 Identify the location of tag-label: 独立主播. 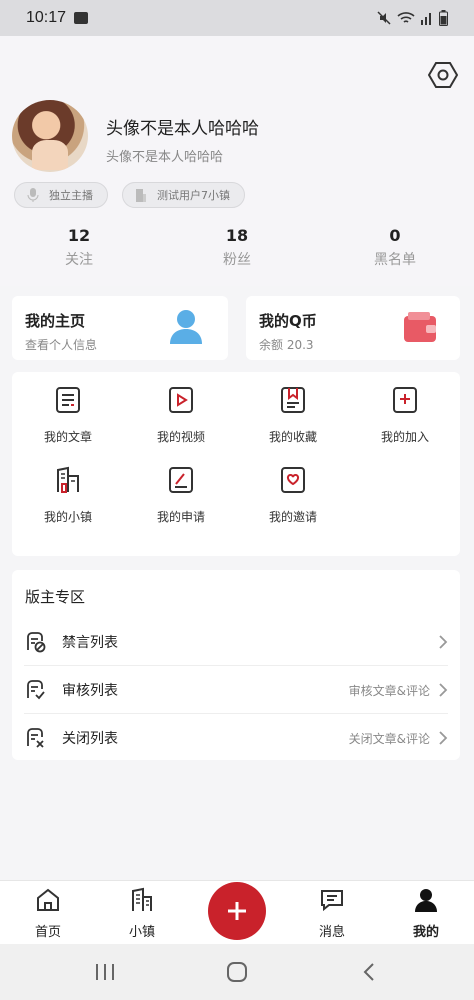
(71, 195).